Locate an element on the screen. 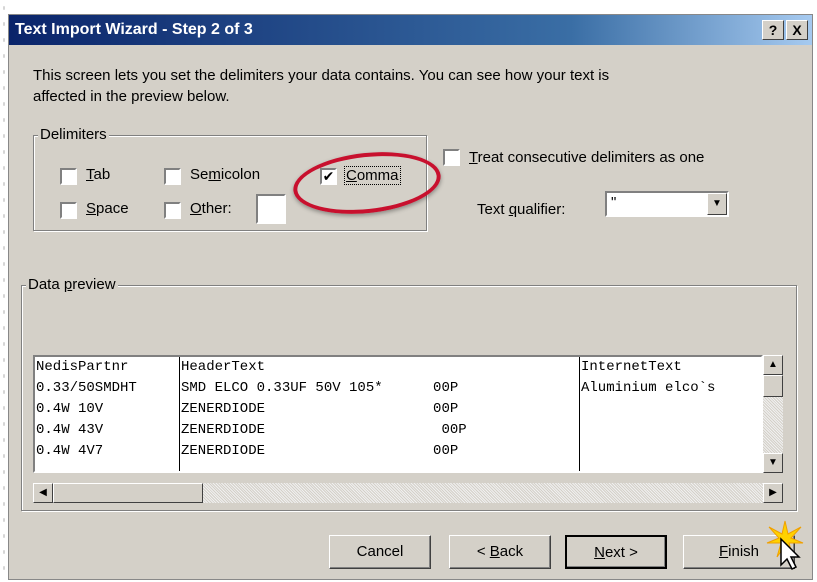 The image size is (817, 582). semicolon-label: Semicolon is located at coordinates (225, 174).